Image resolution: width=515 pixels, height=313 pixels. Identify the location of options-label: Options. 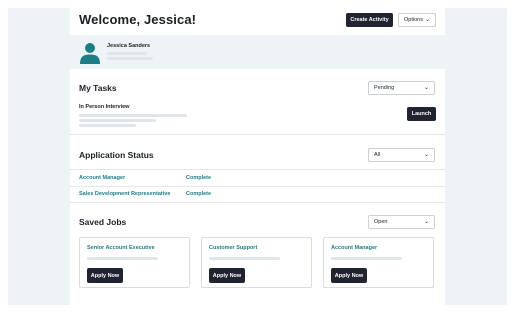
(413, 20).